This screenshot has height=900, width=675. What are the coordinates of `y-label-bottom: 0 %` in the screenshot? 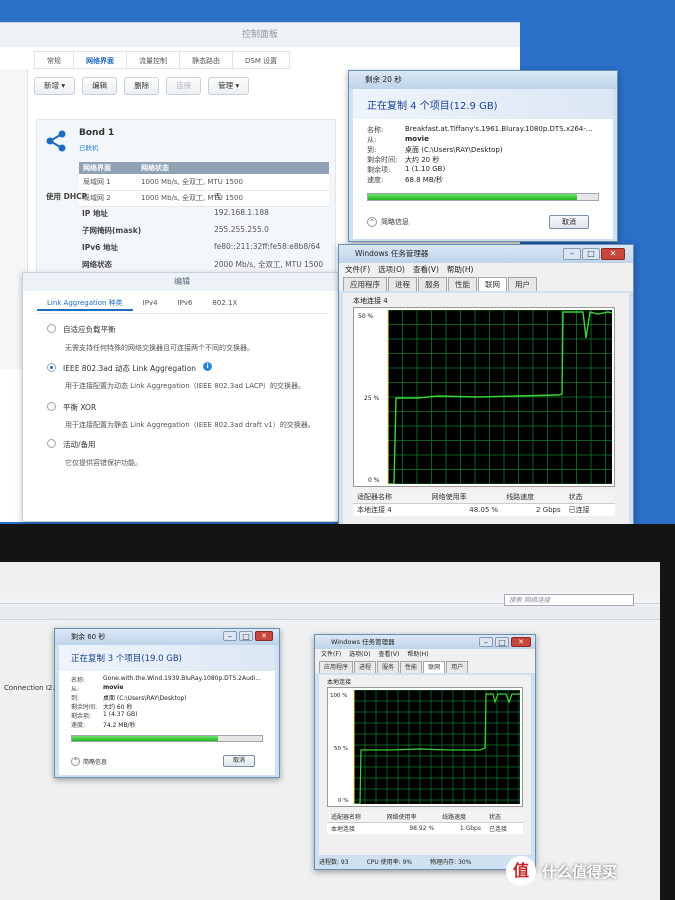 It's located at (374, 480).